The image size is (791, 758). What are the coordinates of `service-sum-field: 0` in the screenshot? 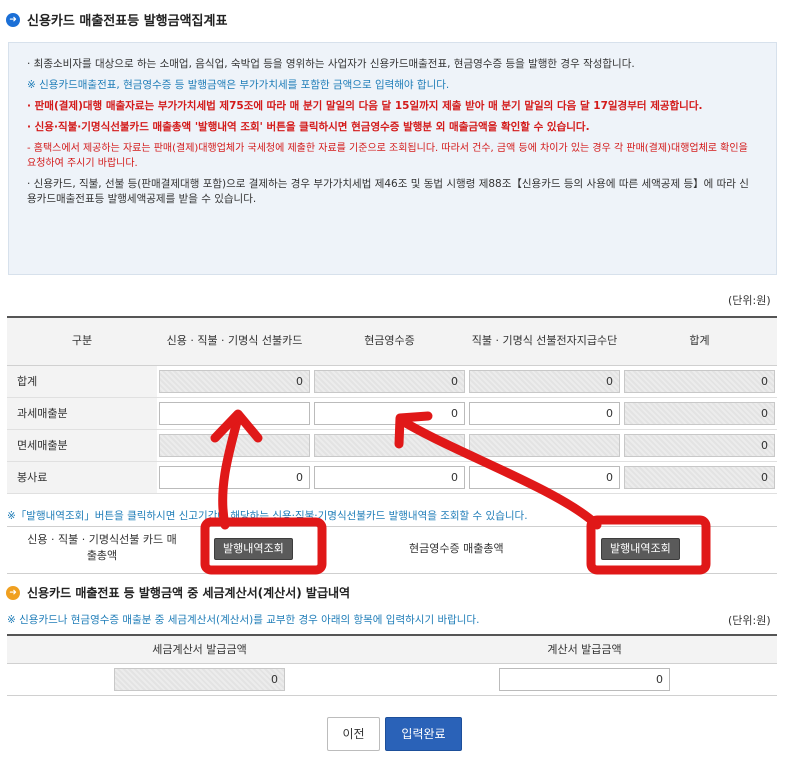 It's located at (699, 477).